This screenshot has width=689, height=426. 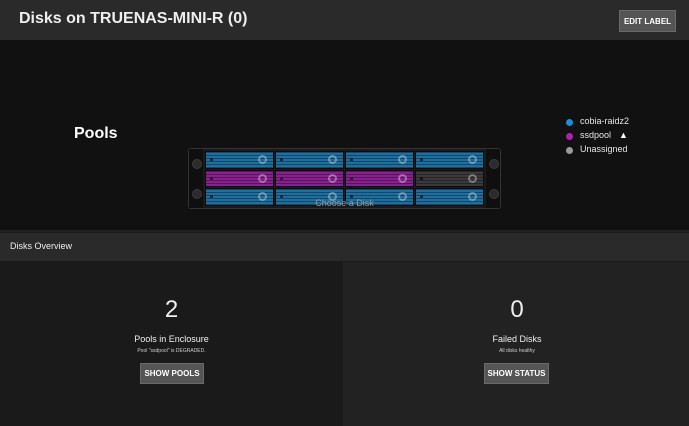 I want to click on warning-icon: ▲, so click(x=623, y=135).